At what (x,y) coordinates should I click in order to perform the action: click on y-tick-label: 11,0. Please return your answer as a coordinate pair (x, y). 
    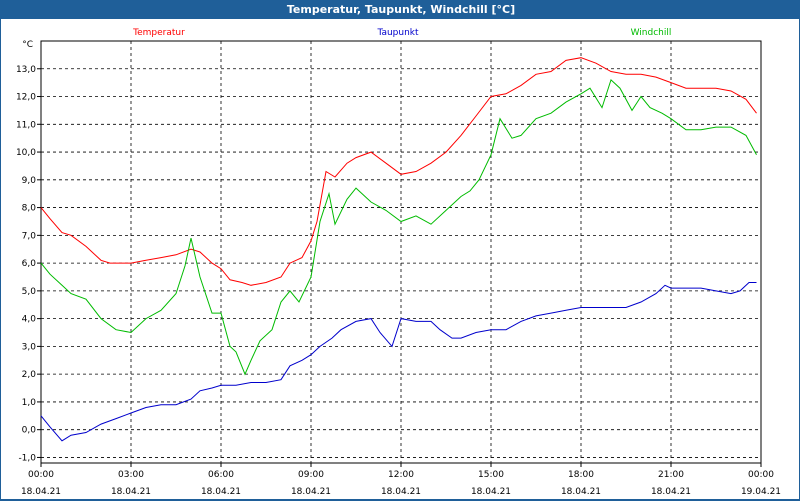
    Looking at the image, I should click on (26, 125).